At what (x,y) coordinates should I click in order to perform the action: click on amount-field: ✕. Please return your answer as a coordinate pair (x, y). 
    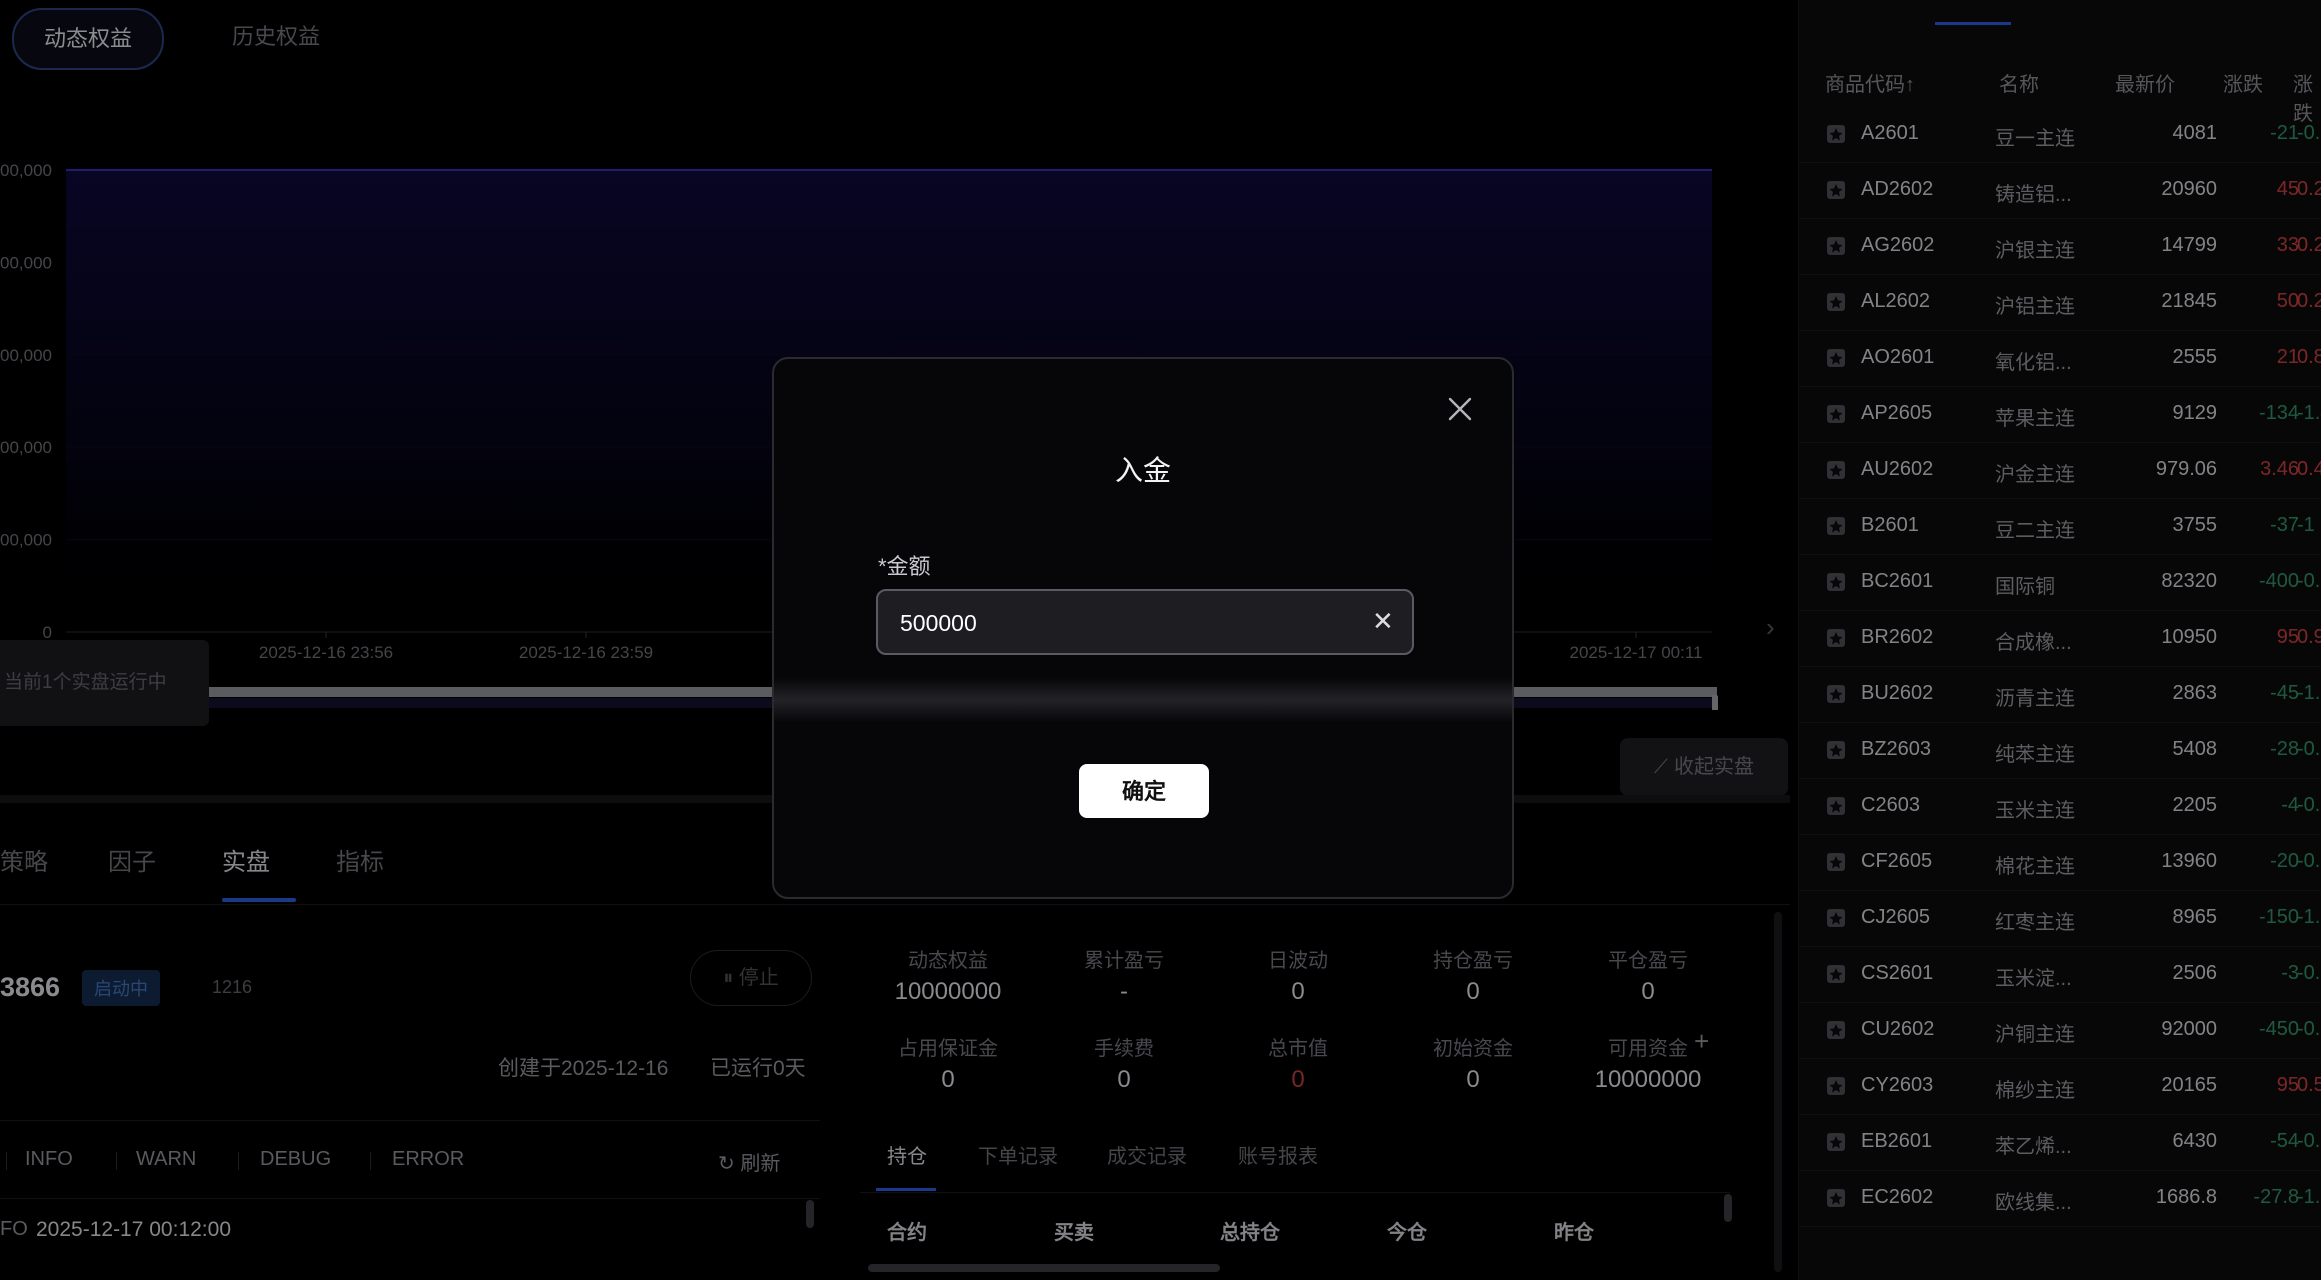
    Looking at the image, I should click on (1145, 622).